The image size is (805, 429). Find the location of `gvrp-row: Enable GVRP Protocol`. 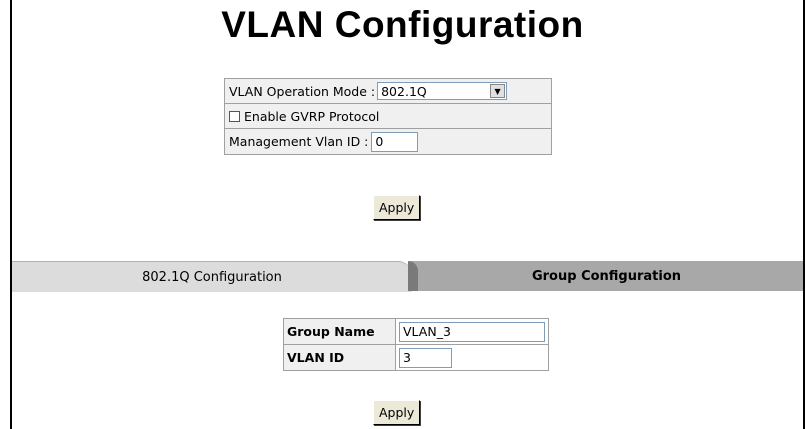

gvrp-row: Enable GVRP Protocol is located at coordinates (388, 116).